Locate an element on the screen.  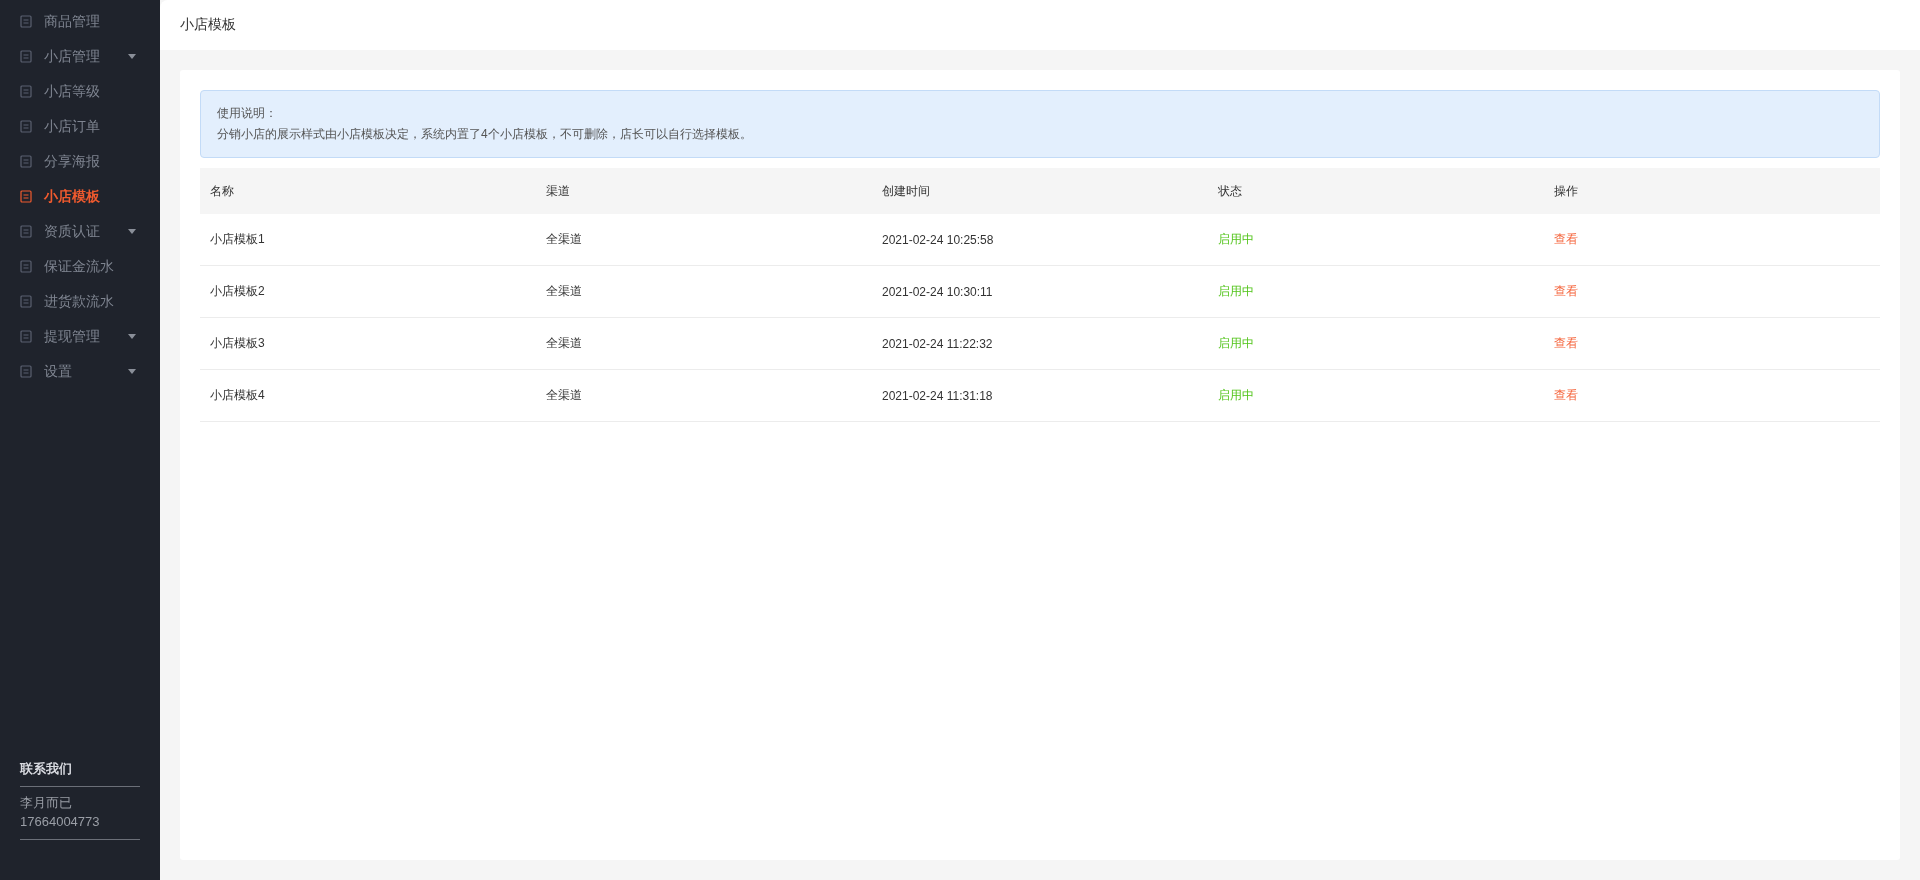
table-cell-text: 2021-02-24 10:30:11 is located at coordinates (937, 291).